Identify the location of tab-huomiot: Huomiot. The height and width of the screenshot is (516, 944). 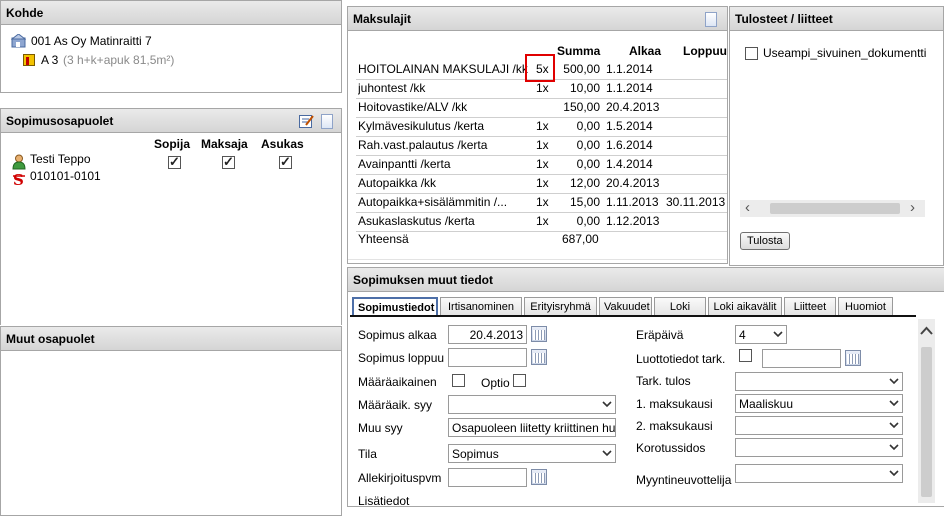
(865, 306).